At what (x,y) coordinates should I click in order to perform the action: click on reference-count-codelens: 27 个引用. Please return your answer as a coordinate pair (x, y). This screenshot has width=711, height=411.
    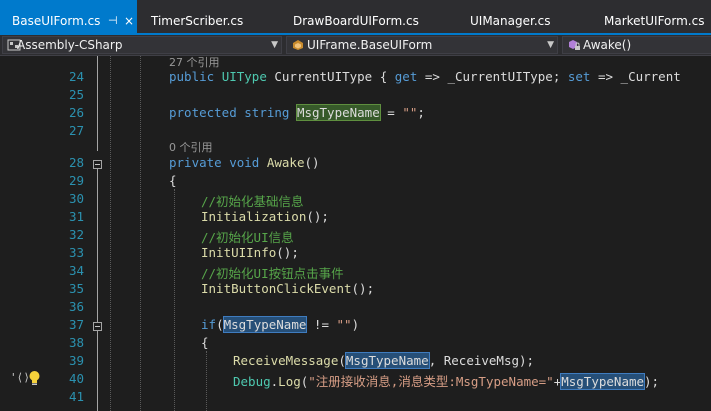
    Looking at the image, I should click on (194, 62).